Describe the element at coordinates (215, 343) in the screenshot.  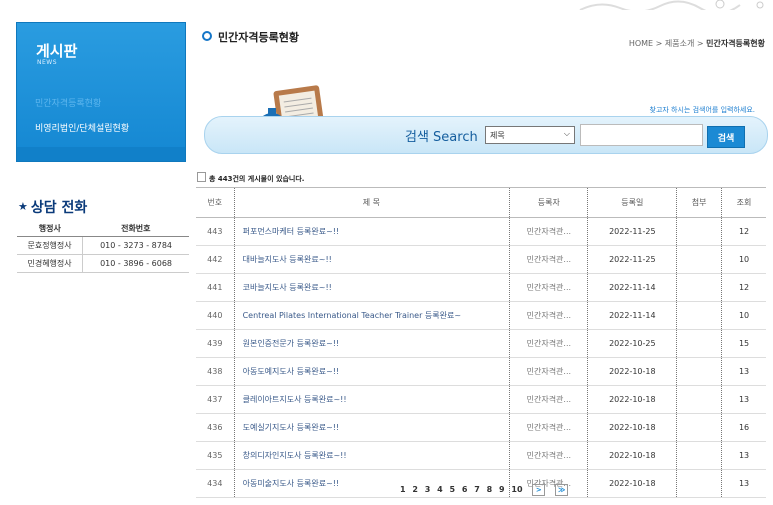
I see `row-number: 439` at that location.